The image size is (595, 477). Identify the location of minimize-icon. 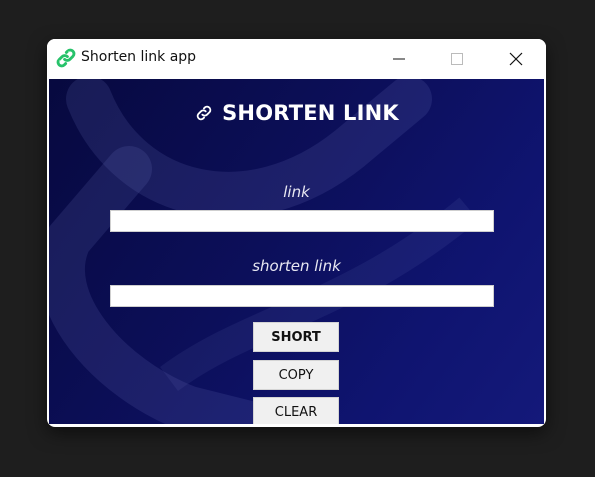
(399, 58).